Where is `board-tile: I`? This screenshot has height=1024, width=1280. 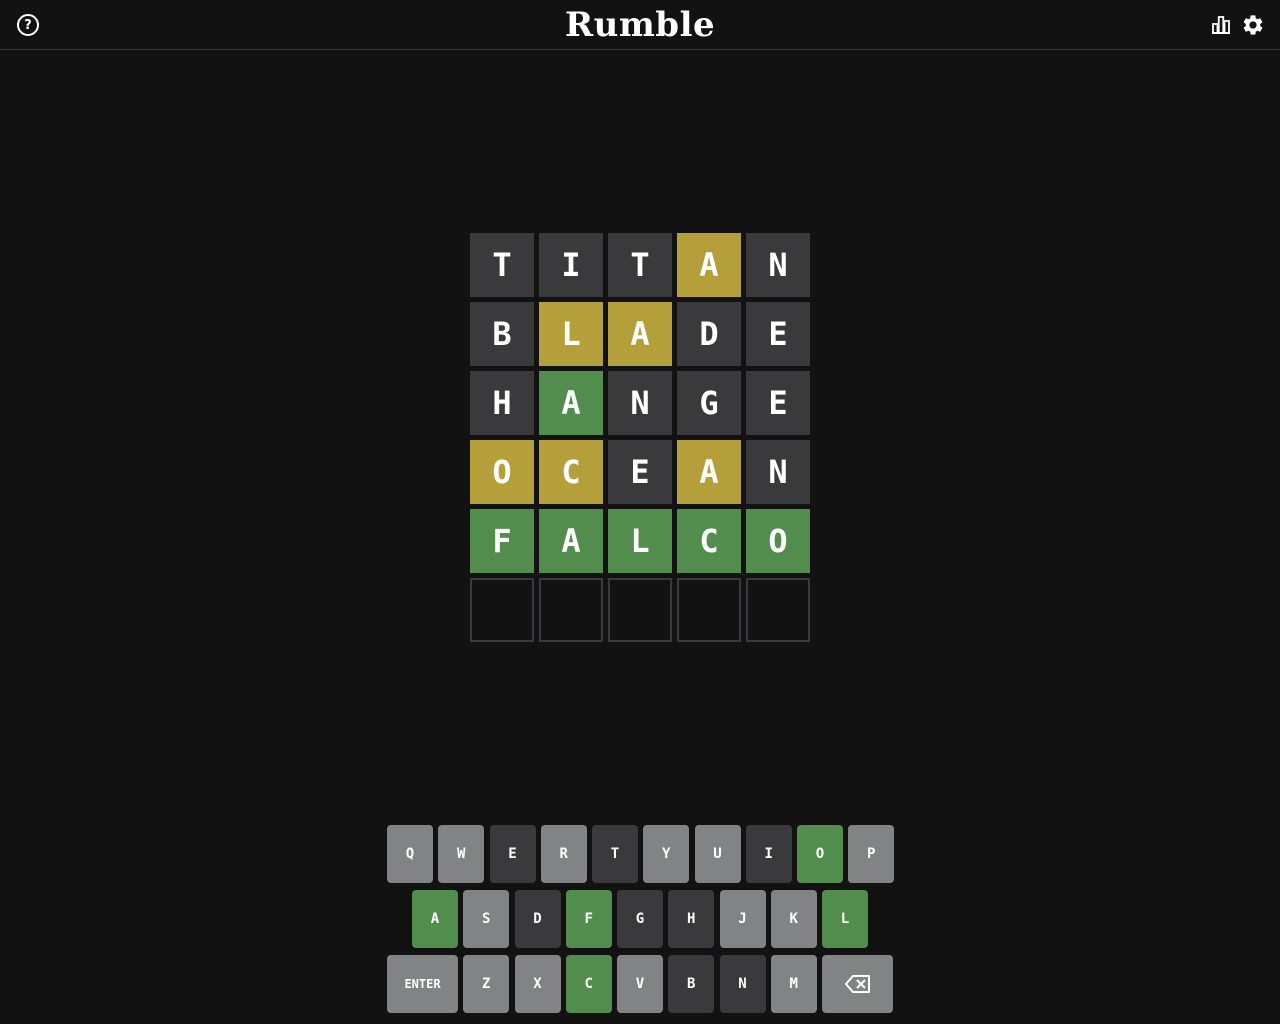 board-tile: I is located at coordinates (571, 265).